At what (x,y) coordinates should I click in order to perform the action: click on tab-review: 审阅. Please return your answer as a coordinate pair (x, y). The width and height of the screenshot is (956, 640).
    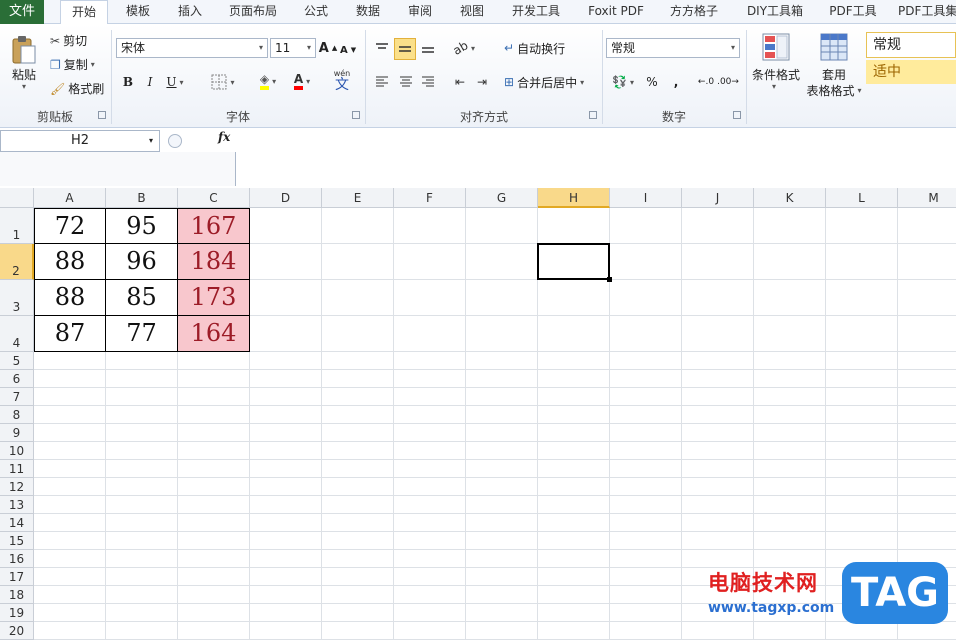
    Looking at the image, I should click on (420, 12).